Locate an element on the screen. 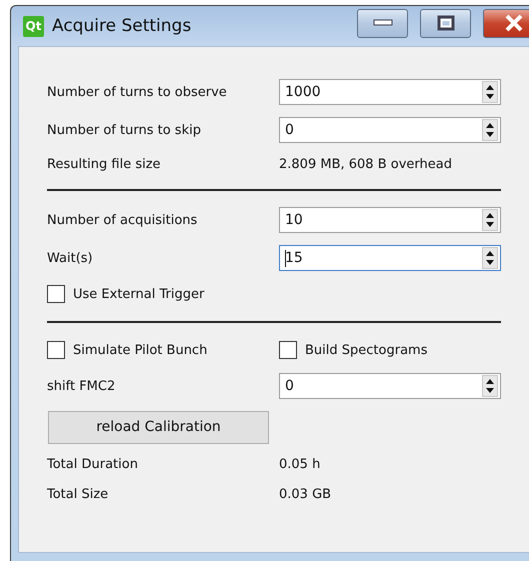  maximize-icon is located at coordinates (445, 23).